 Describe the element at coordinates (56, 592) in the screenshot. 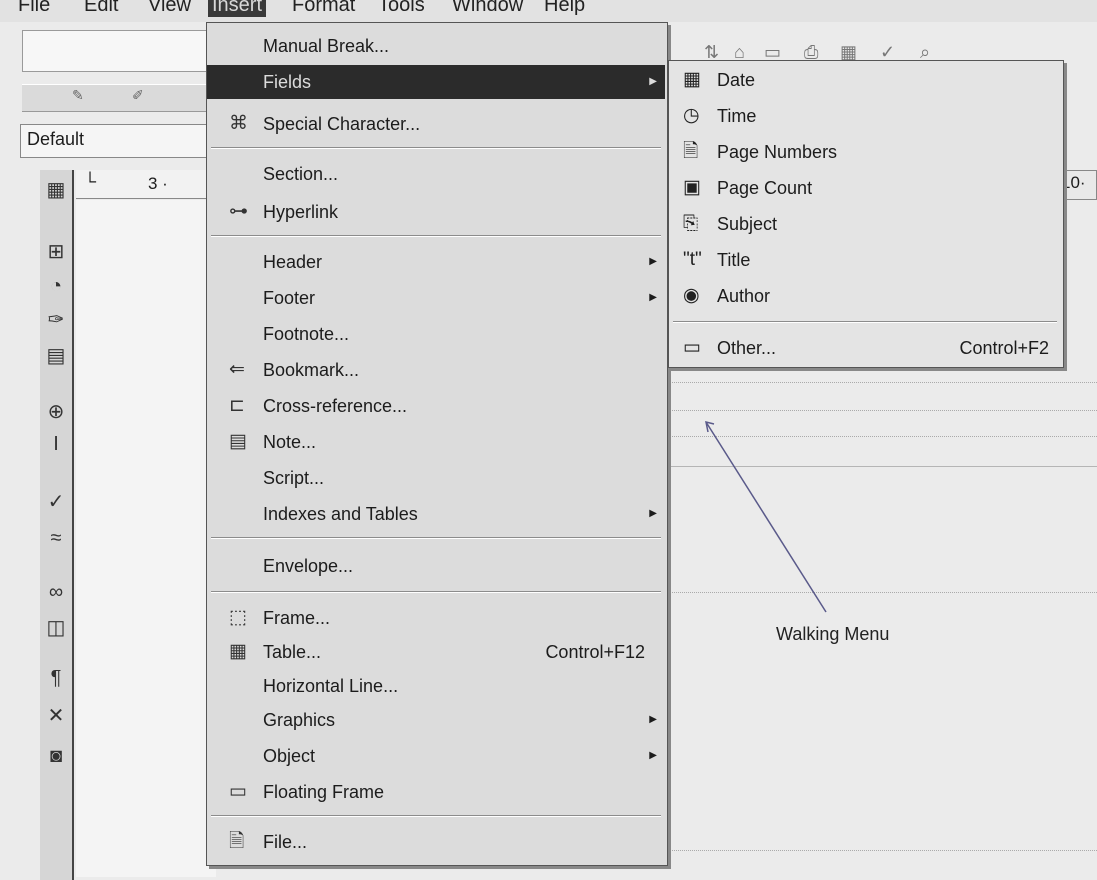

I see `binoculars-icon: ∞` at that location.